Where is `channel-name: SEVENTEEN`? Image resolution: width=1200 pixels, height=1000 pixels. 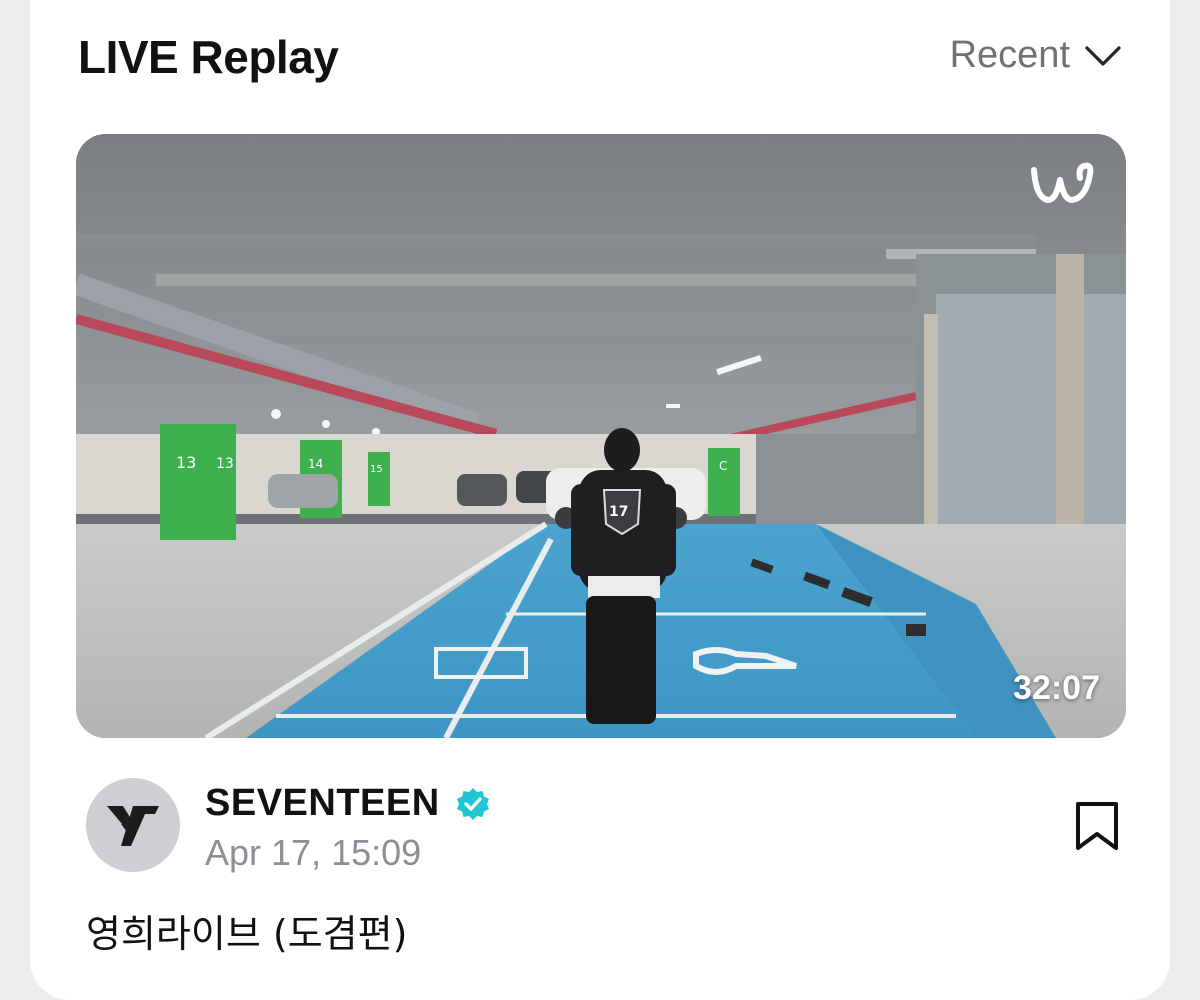
channel-name: SEVENTEEN is located at coordinates (322, 803).